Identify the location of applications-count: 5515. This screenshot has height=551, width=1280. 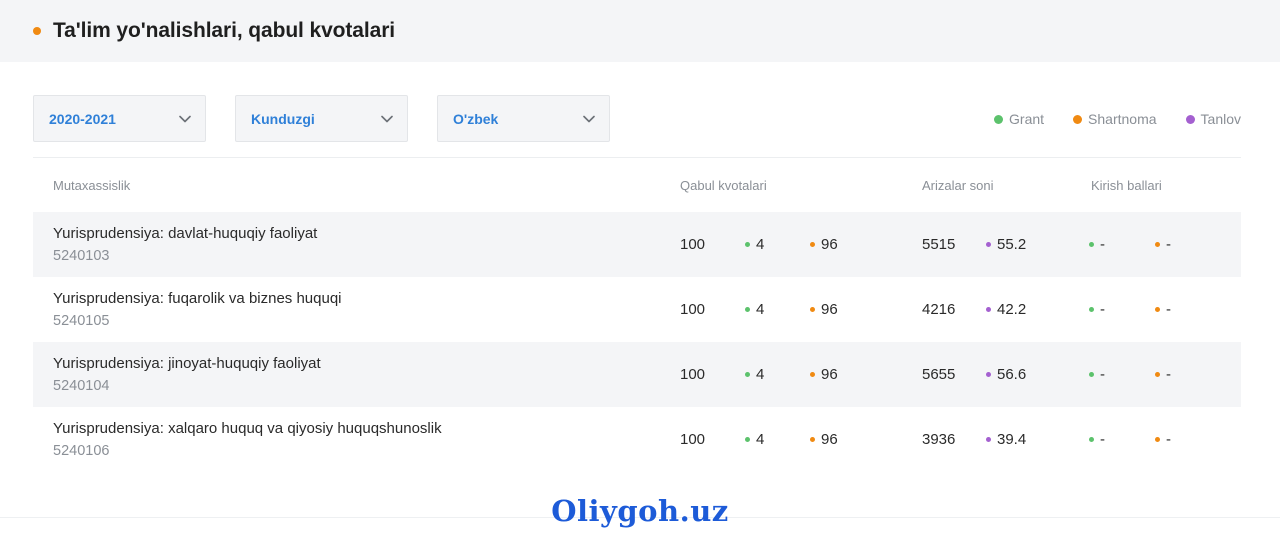
(939, 244).